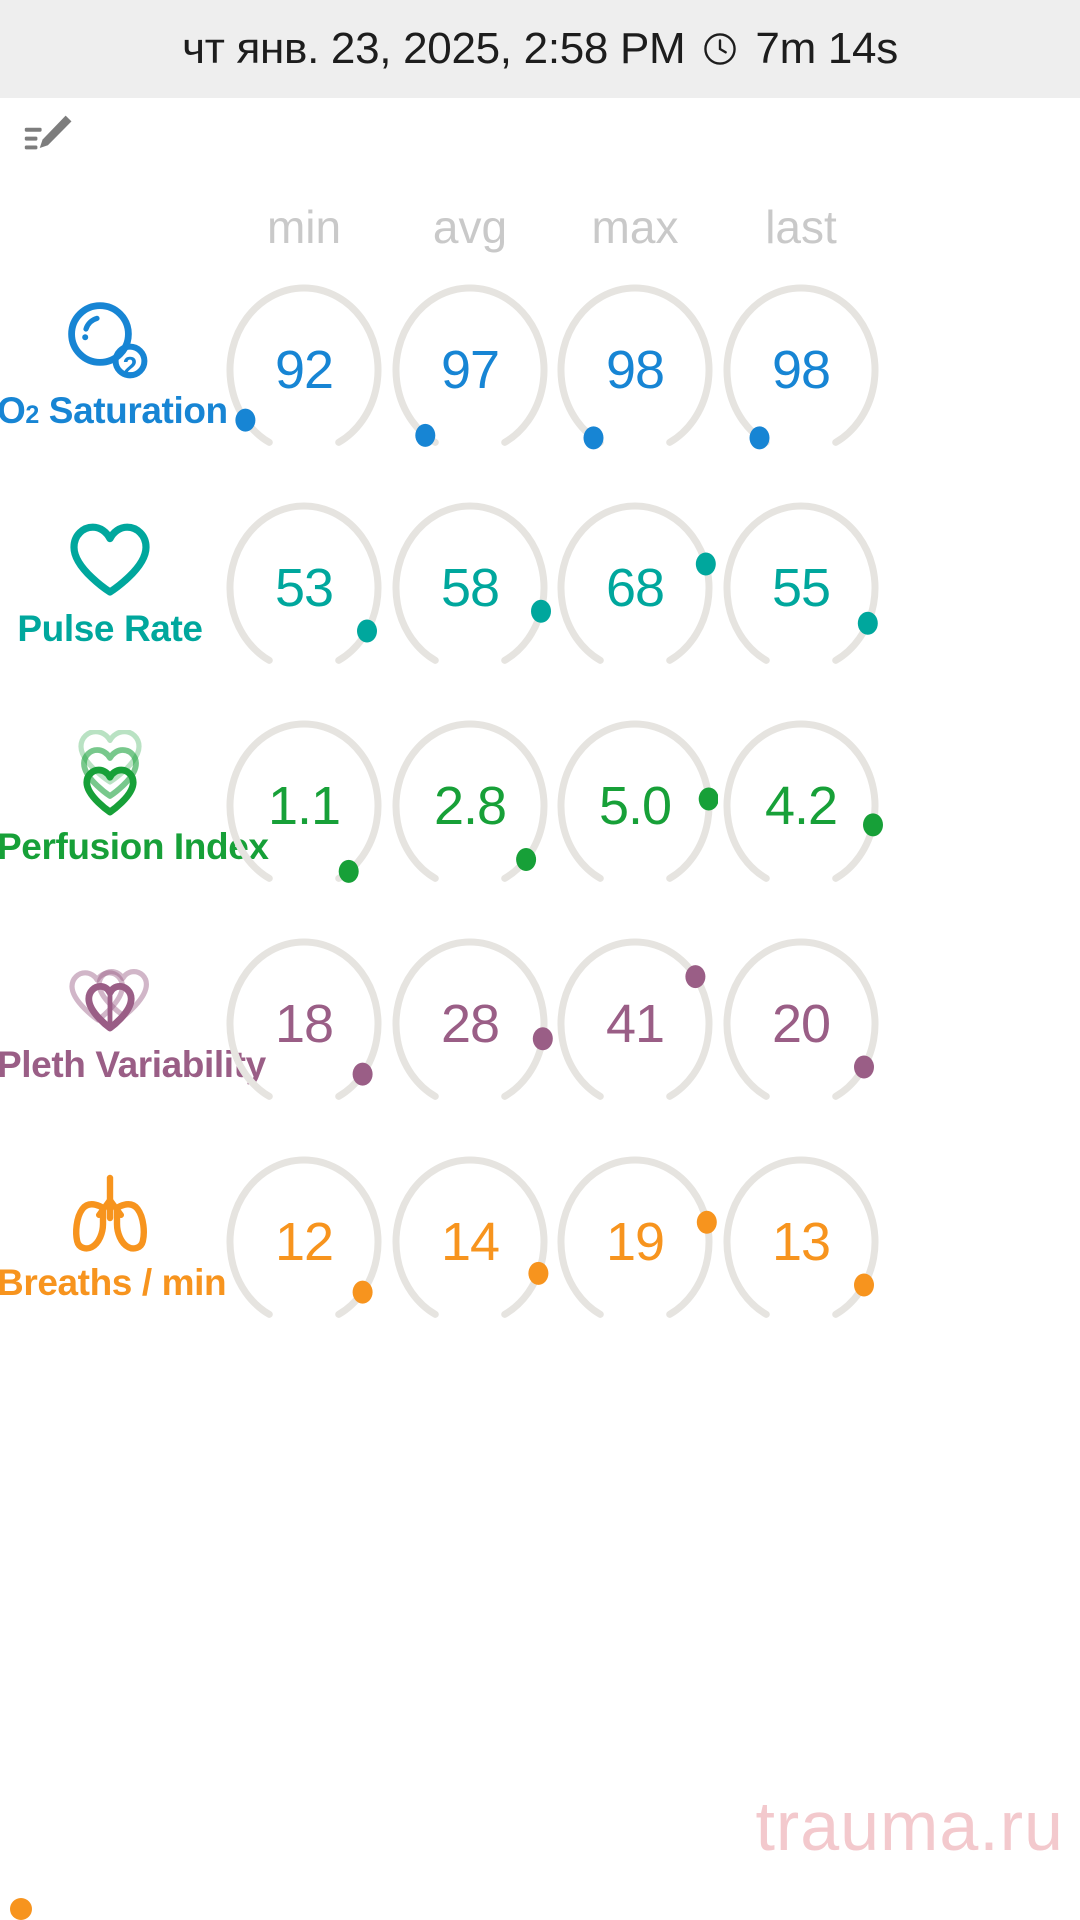 The width and height of the screenshot is (1080, 1920). I want to click on gauge-pvi-avg: 28, so click(470, 1024).